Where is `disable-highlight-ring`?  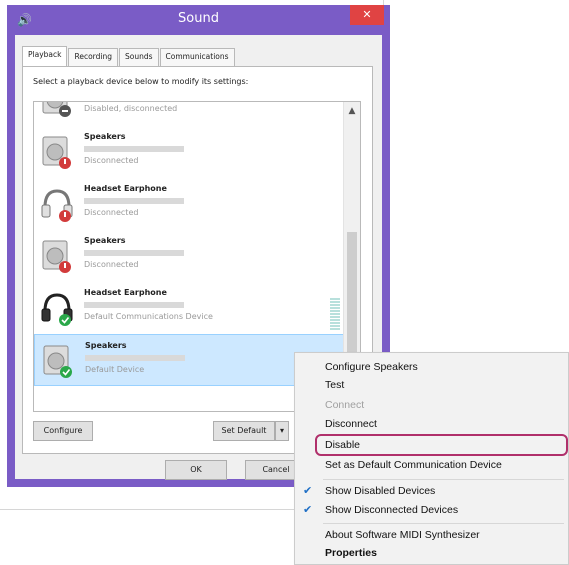
disable-highlight-ring is located at coordinates (441, 445).